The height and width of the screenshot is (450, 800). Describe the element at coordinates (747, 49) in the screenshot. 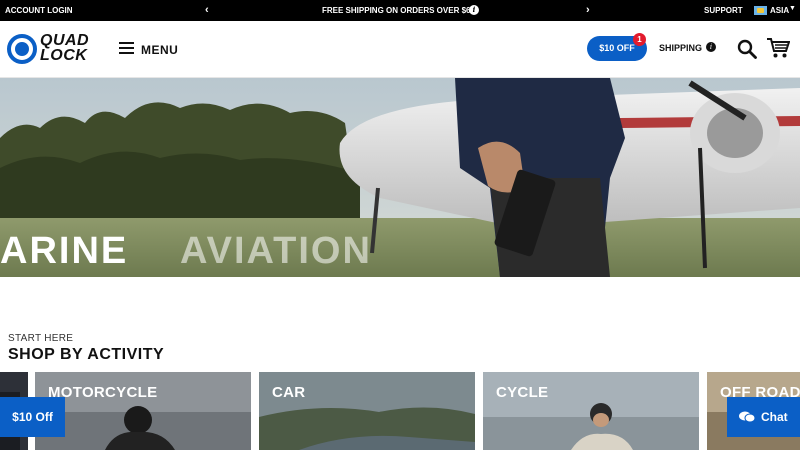

I see `search-icon` at that location.